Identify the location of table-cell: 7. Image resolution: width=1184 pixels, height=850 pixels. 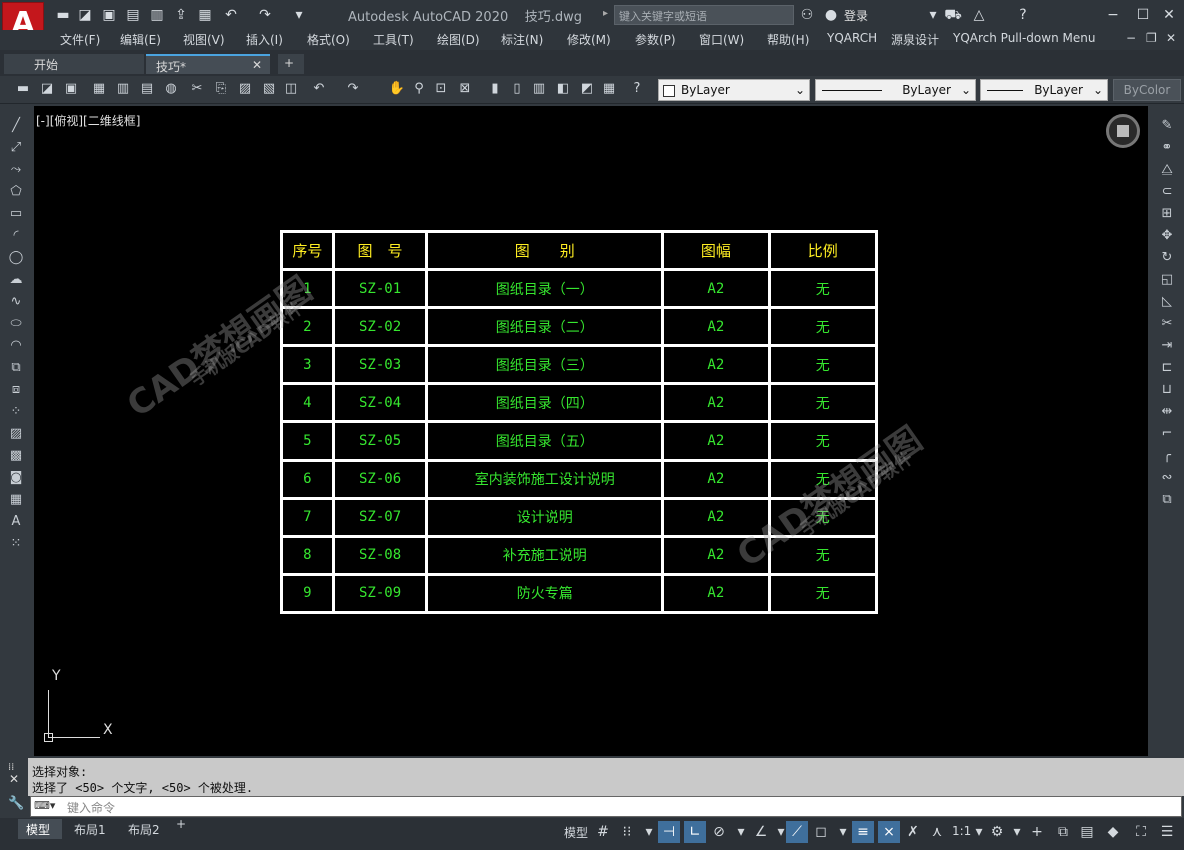
(307, 517).